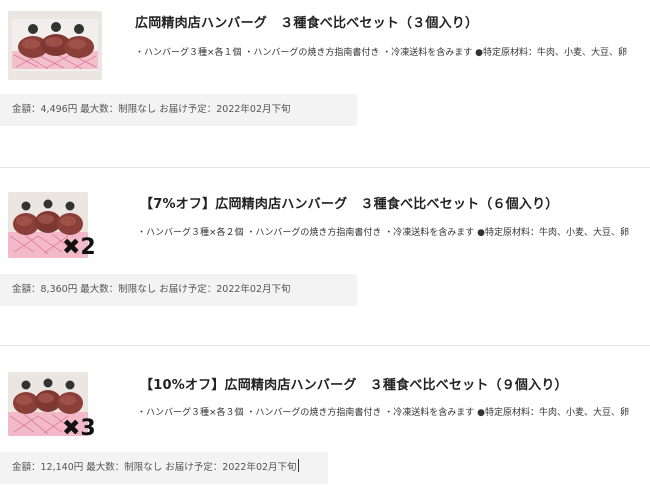  What do you see at coordinates (178, 290) in the screenshot?
I see `product-price-info: 金額：8,360円 最大数：制限なし お届け予定：2022年02月下旬` at bounding box center [178, 290].